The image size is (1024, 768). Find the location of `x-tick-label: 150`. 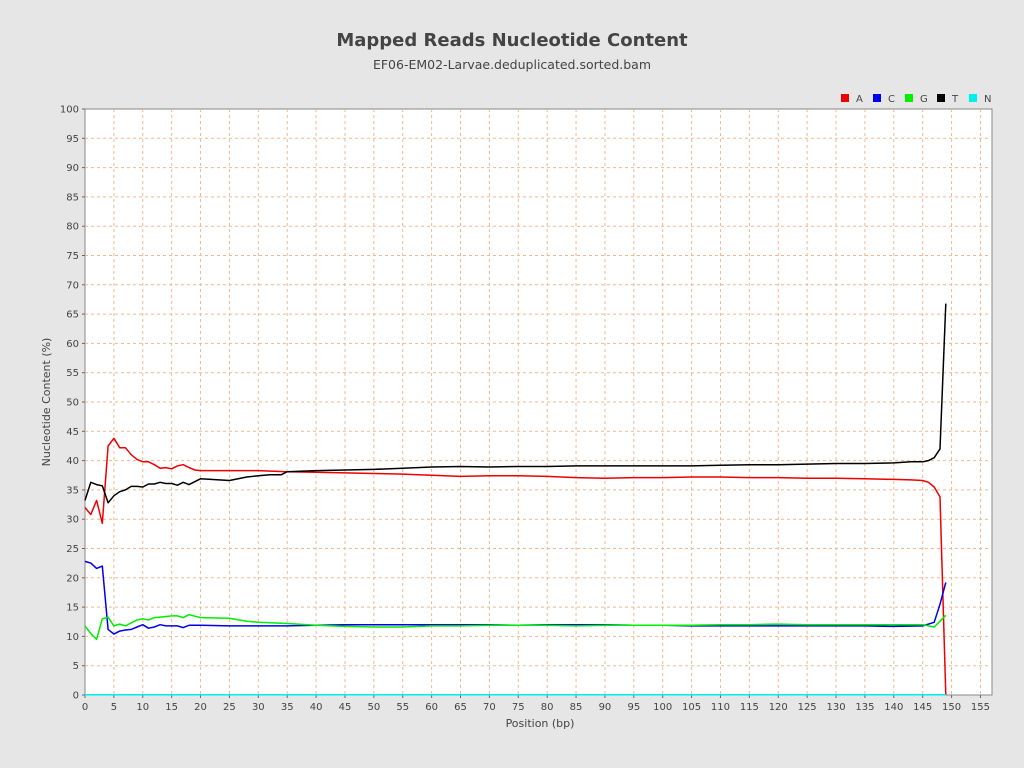

x-tick-label: 150 is located at coordinates (951, 707).